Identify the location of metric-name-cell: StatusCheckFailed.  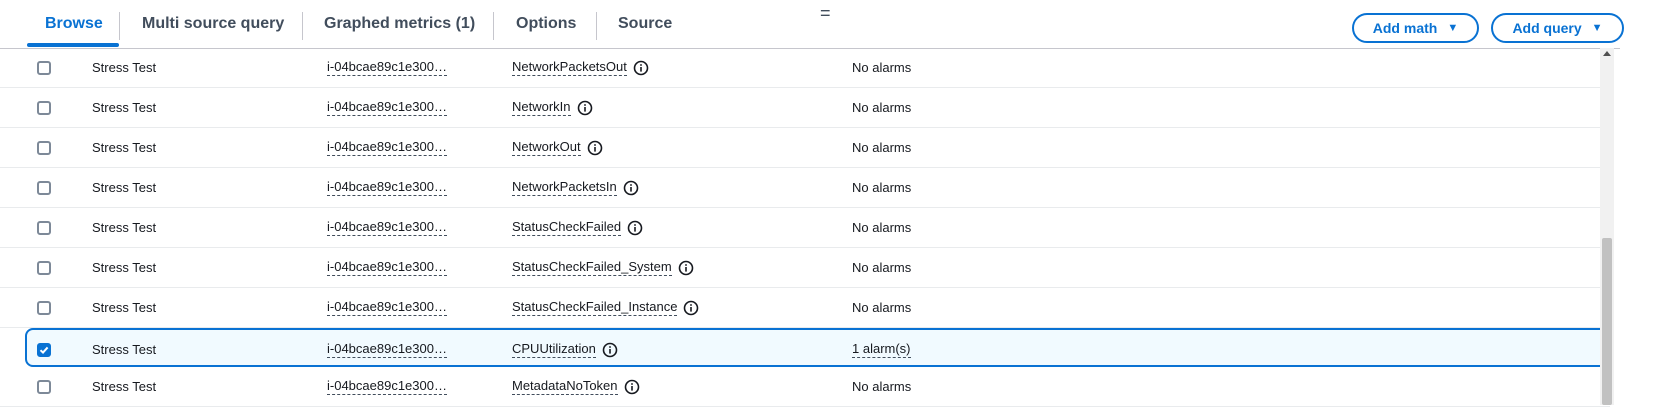
(577, 227).